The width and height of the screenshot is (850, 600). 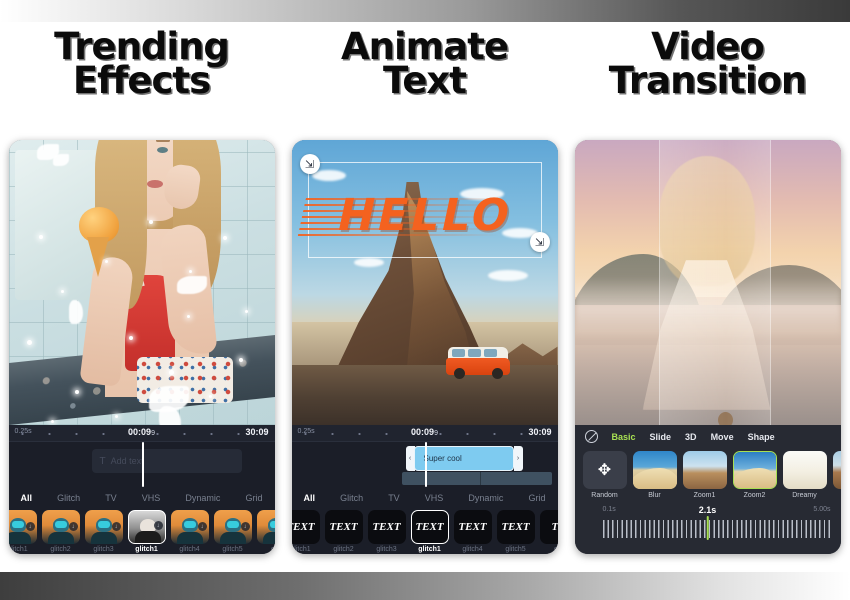 What do you see at coordinates (127, 461) in the screenshot?
I see `add-text-placeholder: Add text` at bounding box center [127, 461].